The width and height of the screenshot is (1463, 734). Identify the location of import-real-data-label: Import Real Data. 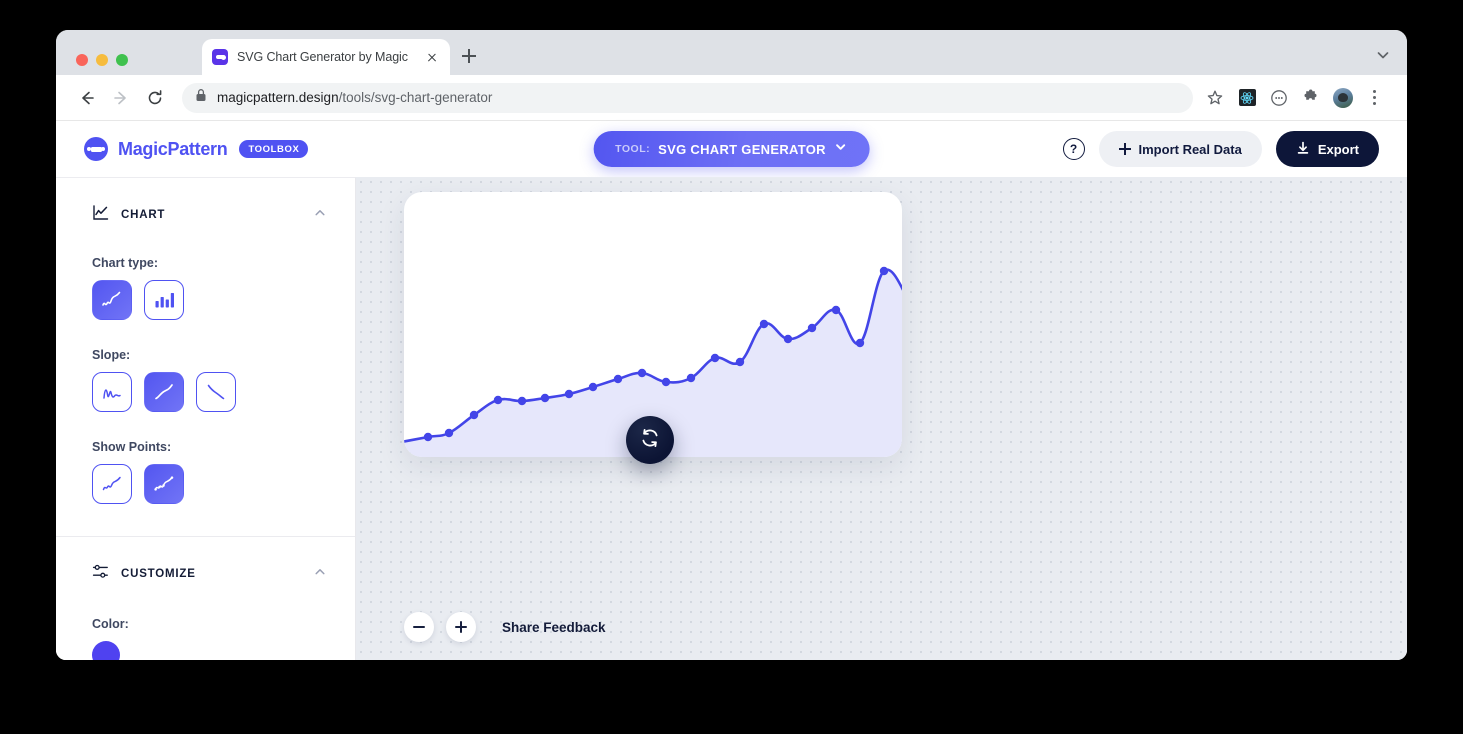
(1190, 149).